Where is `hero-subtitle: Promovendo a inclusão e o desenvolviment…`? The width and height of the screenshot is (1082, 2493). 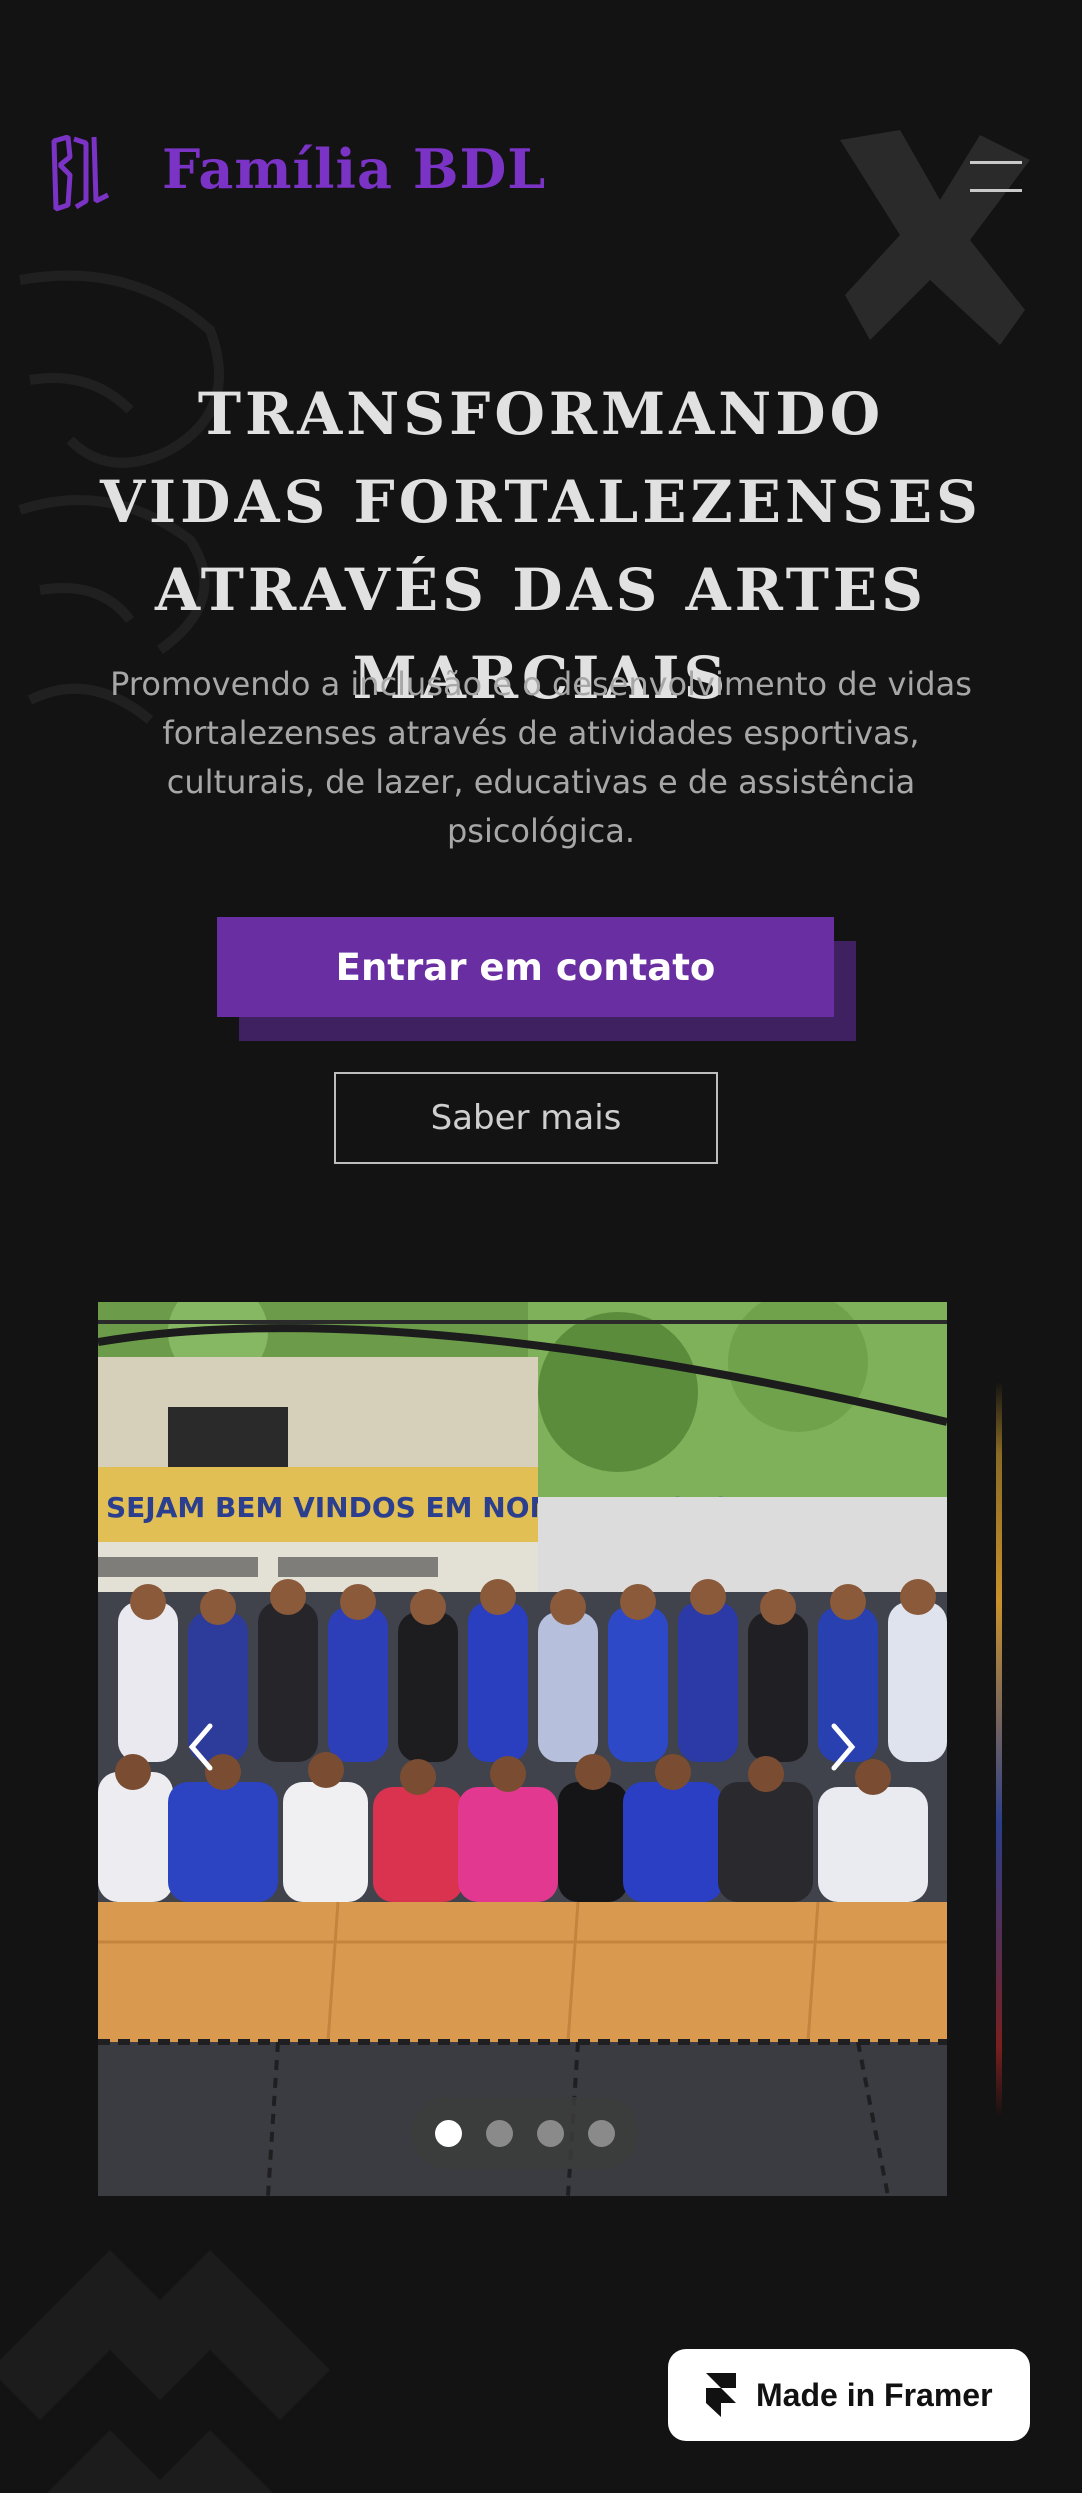
hero-subtitle: Promovendo a inclusão e o desenvolviment… is located at coordinates (541, 757).